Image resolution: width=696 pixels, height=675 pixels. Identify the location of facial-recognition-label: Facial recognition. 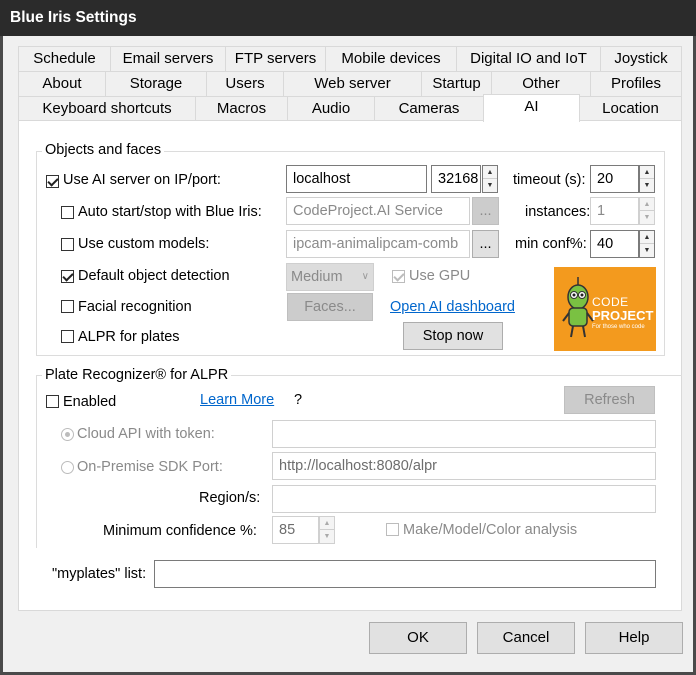
(135, 307).